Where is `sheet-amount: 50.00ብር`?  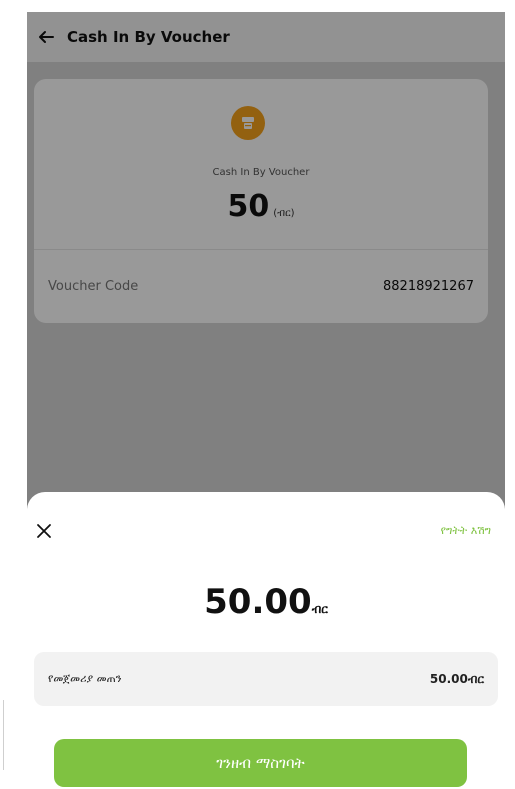 sheet-amount: 50.00ብር is located at coordinates (266, 602).